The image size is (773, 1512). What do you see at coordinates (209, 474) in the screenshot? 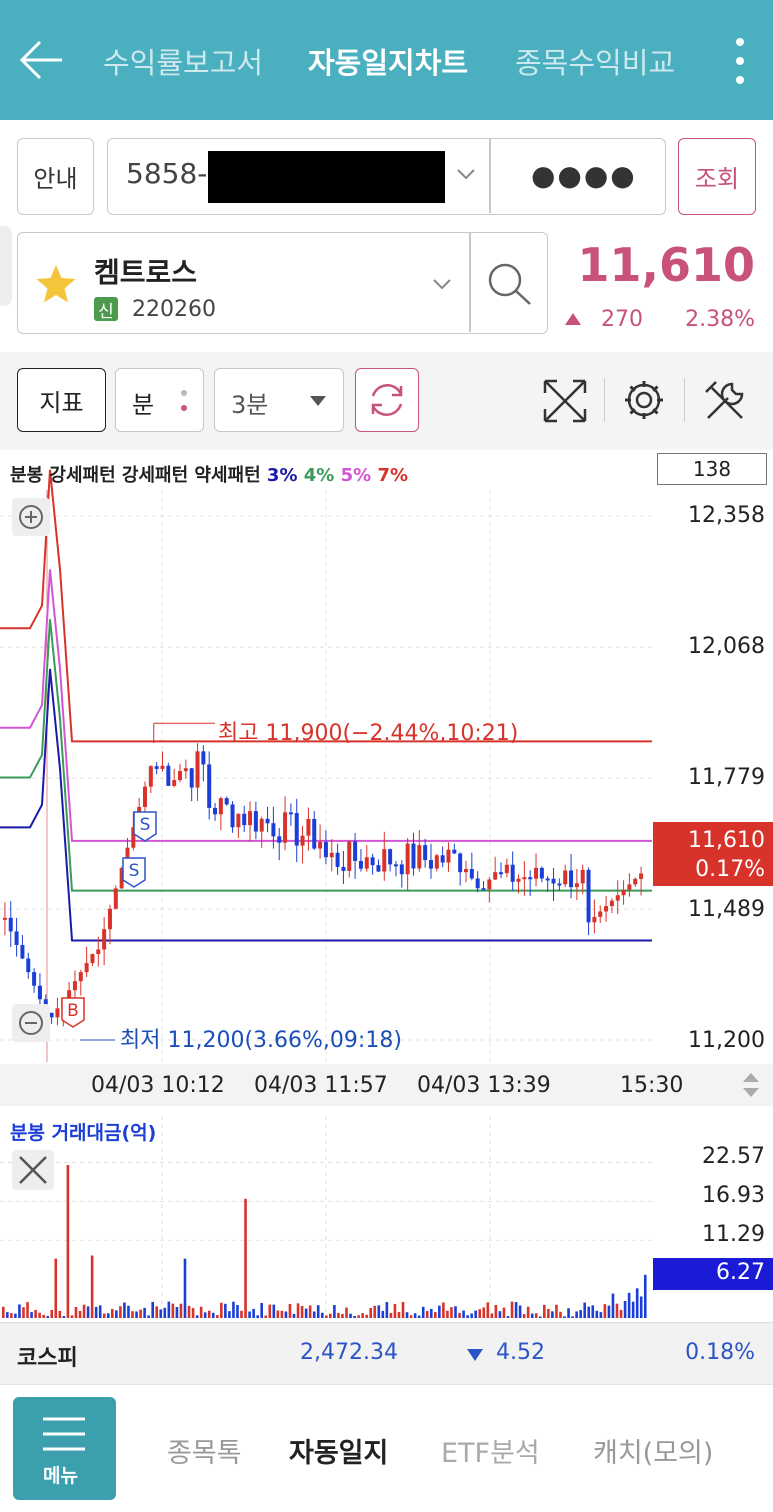
I see `chart-legend: 분봉 강세패턴 강세패턴 약세패턴 3% 4% 5% 7%` at bounding box center [209, 474].